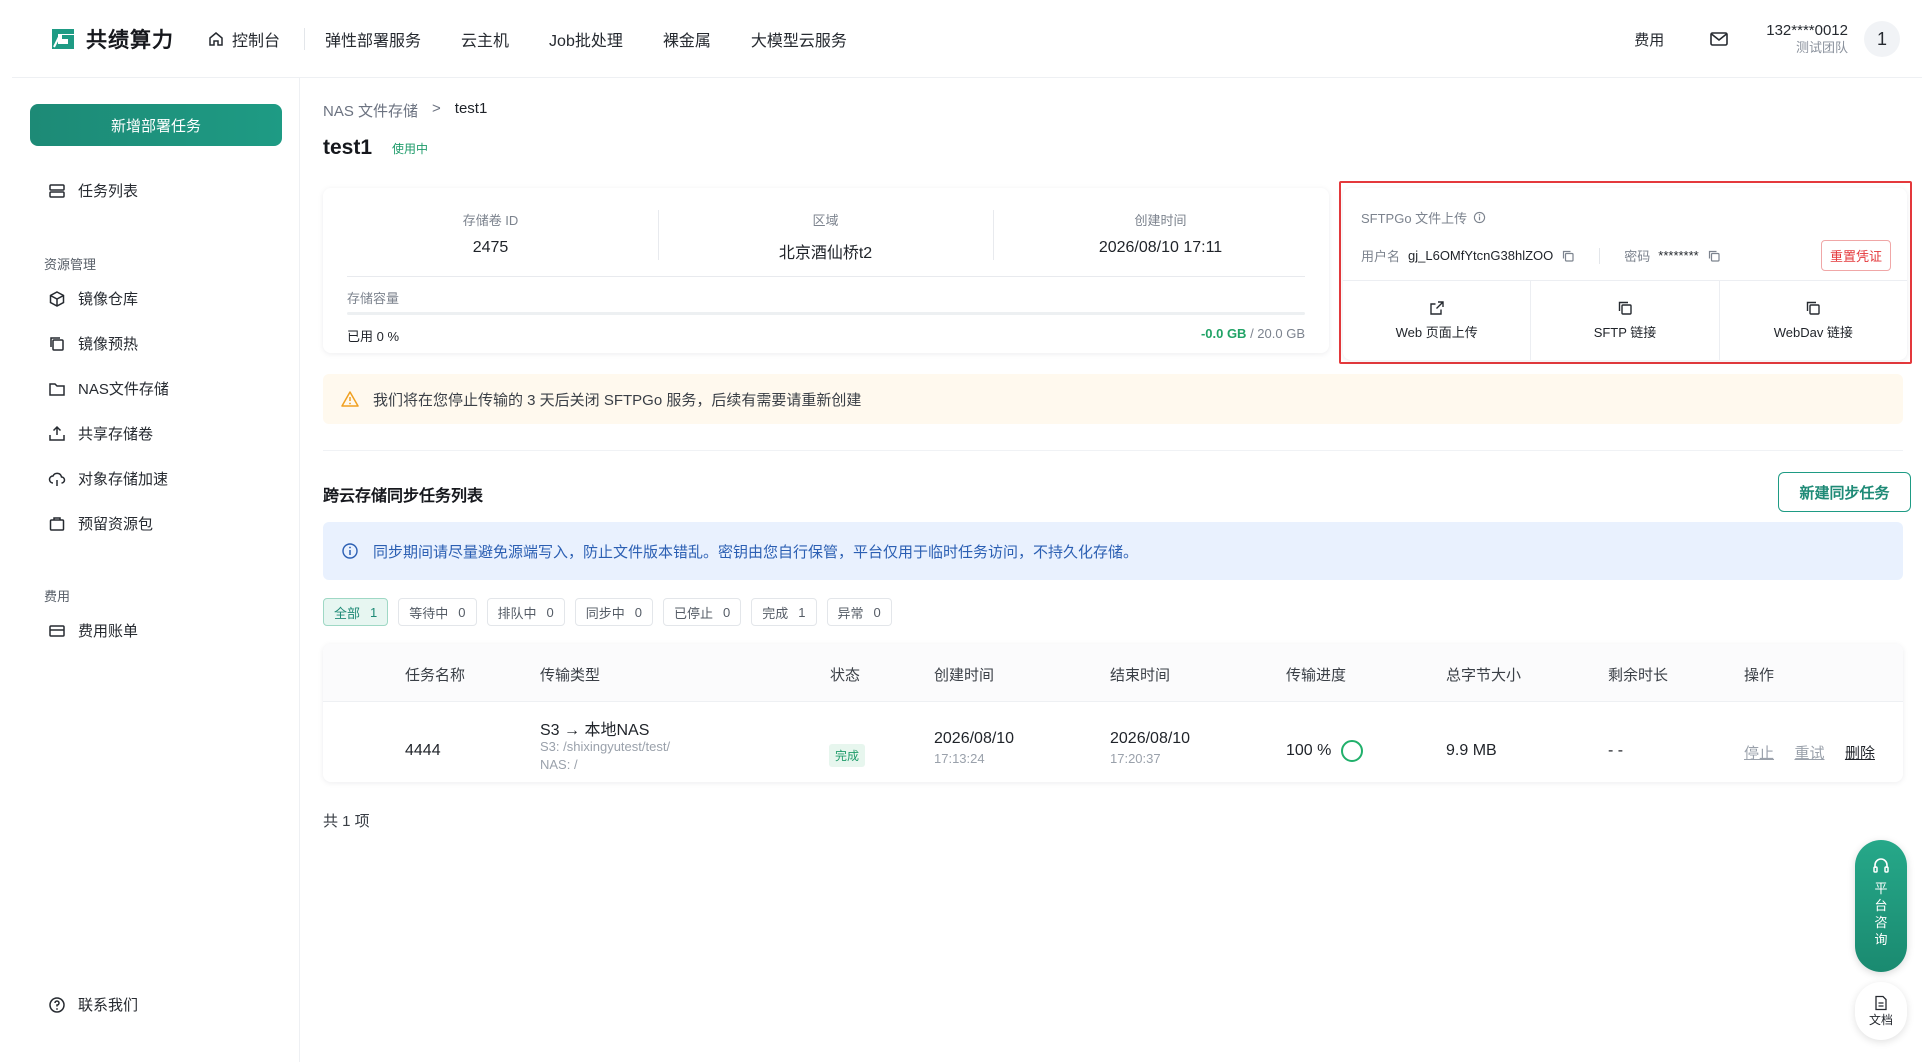 This screenshot has height=1062, width=1922. Describe the element at coordinates (485, 39) in the screenshot. I see `nav-cloud-host: 云主机` at that location.